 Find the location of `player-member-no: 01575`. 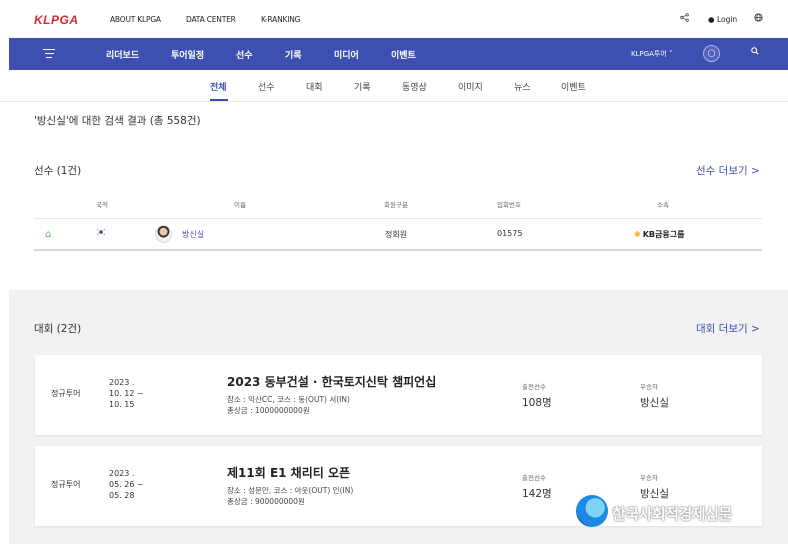

player-member-no: 01575 is located at coordinates (510, 233).